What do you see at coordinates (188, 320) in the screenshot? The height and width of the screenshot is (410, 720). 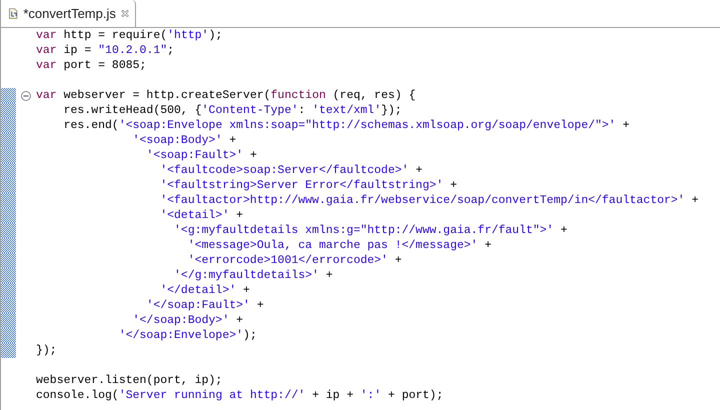 I see `code-line: '</soap:Body>' +` at bounding box center [188, 320].